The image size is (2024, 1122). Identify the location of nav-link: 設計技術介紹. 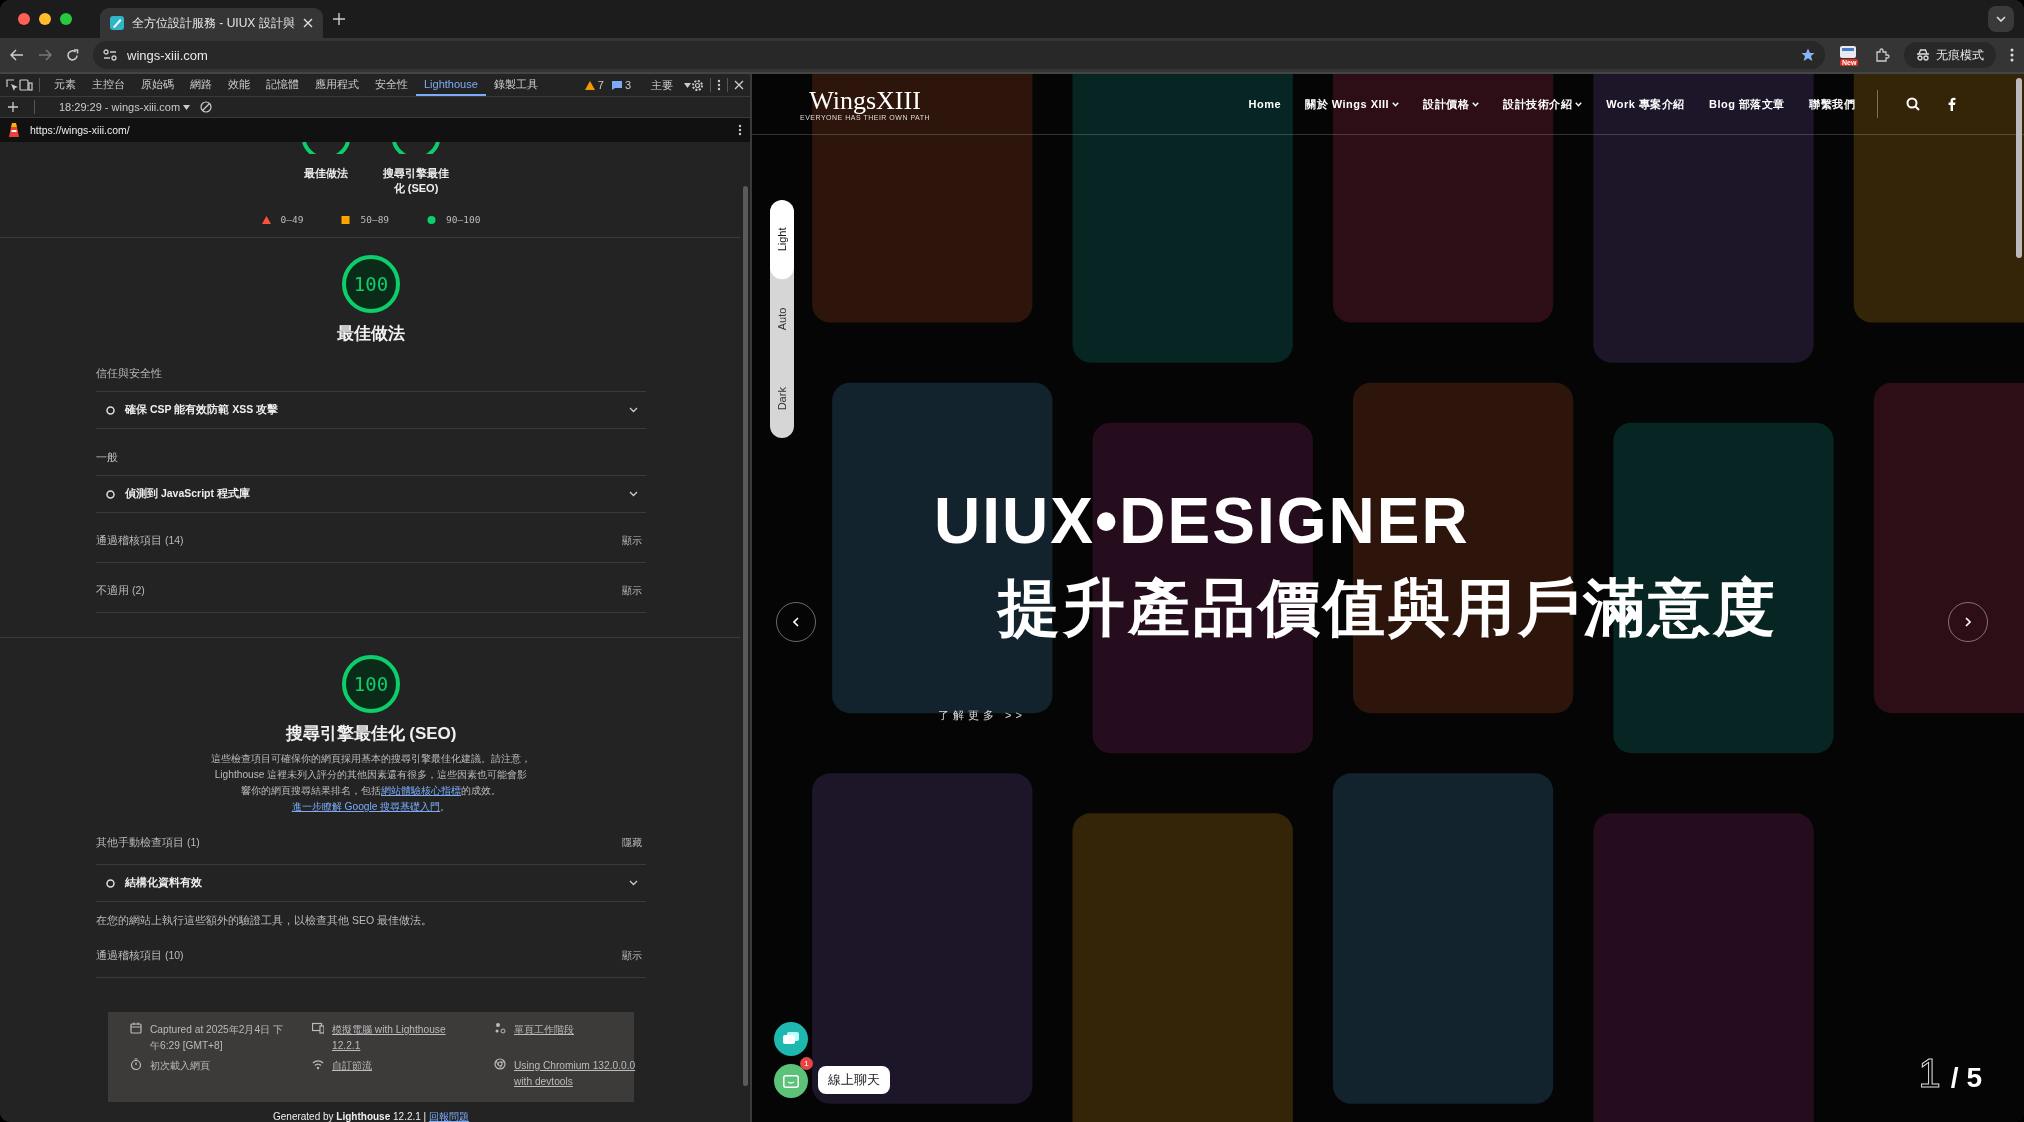
(1543, 104).